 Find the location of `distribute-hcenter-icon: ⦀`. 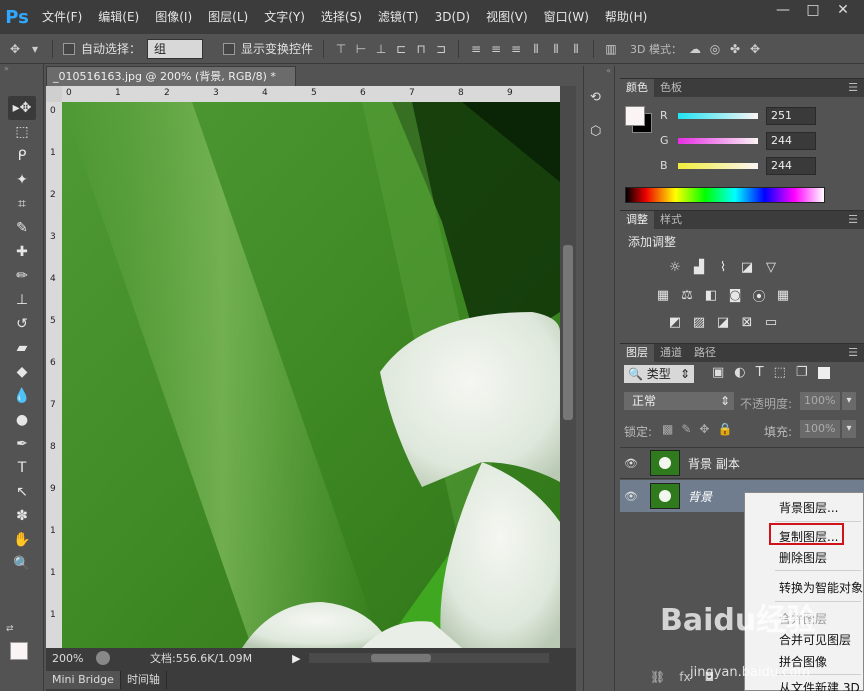

distribute-hcenter-icon: ⦀ is located at coordinates (556, 49).